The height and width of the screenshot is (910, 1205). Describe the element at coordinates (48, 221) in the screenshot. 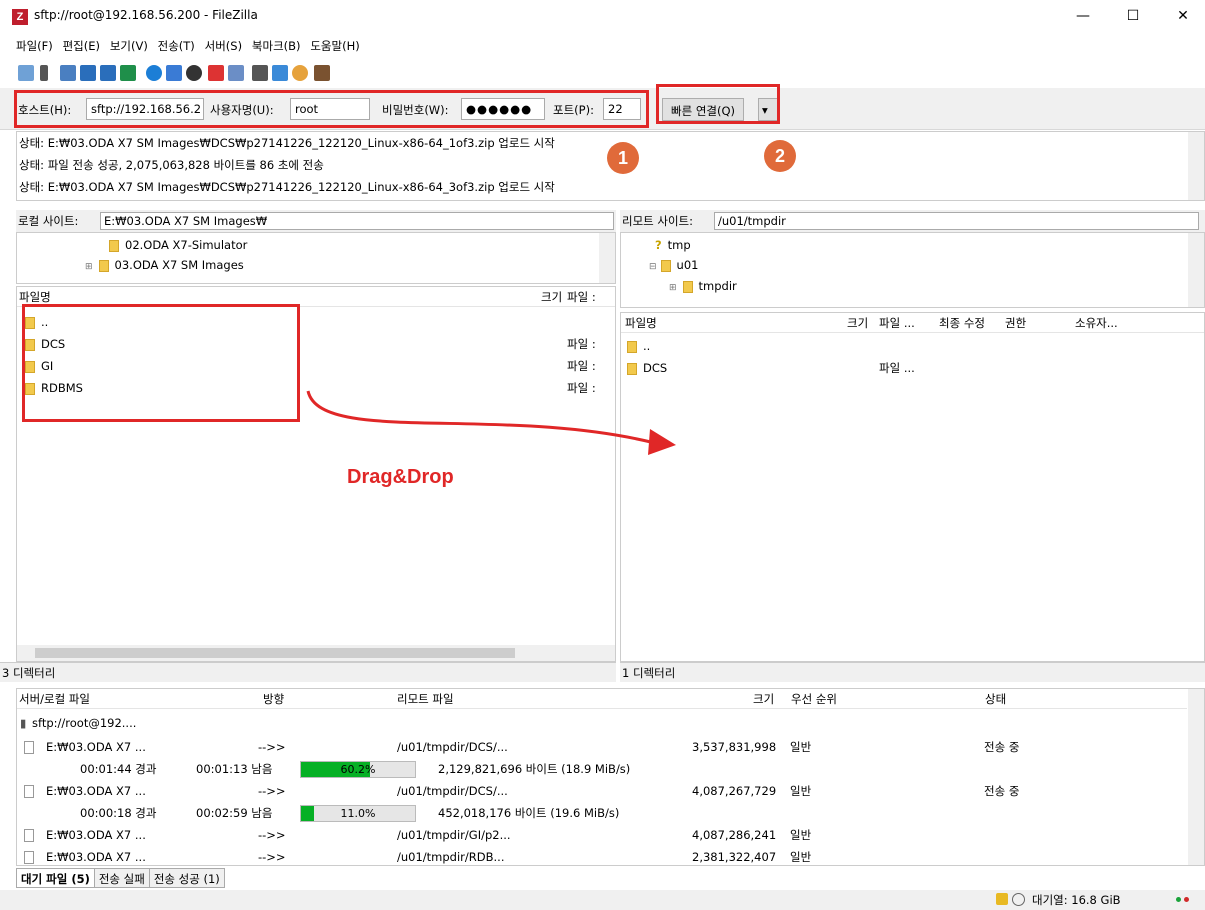

I see `local-site-label: 로컬 사이트:` at that location.